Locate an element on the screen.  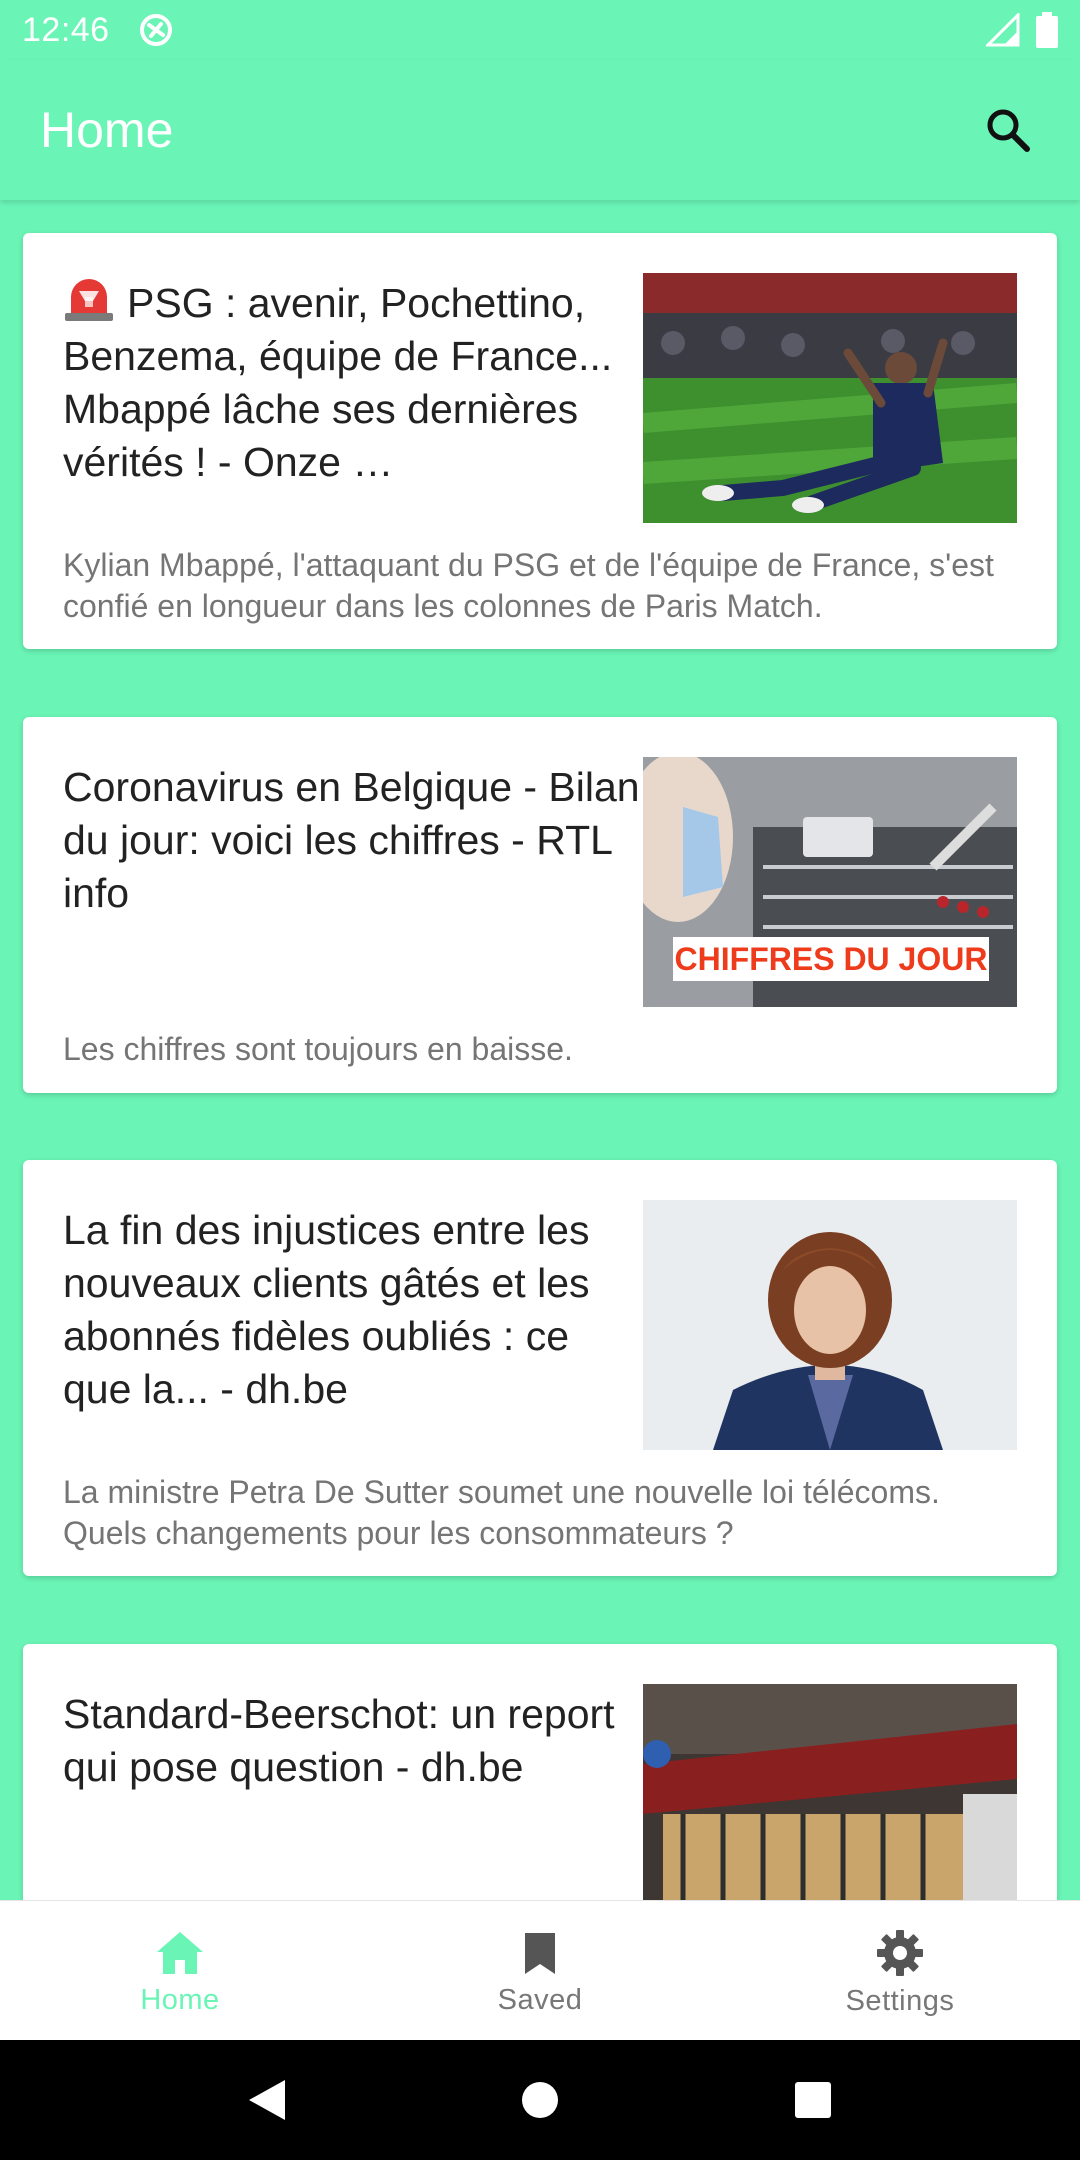
nav-item-saved: Saved is located at coordinates (540, 1970).